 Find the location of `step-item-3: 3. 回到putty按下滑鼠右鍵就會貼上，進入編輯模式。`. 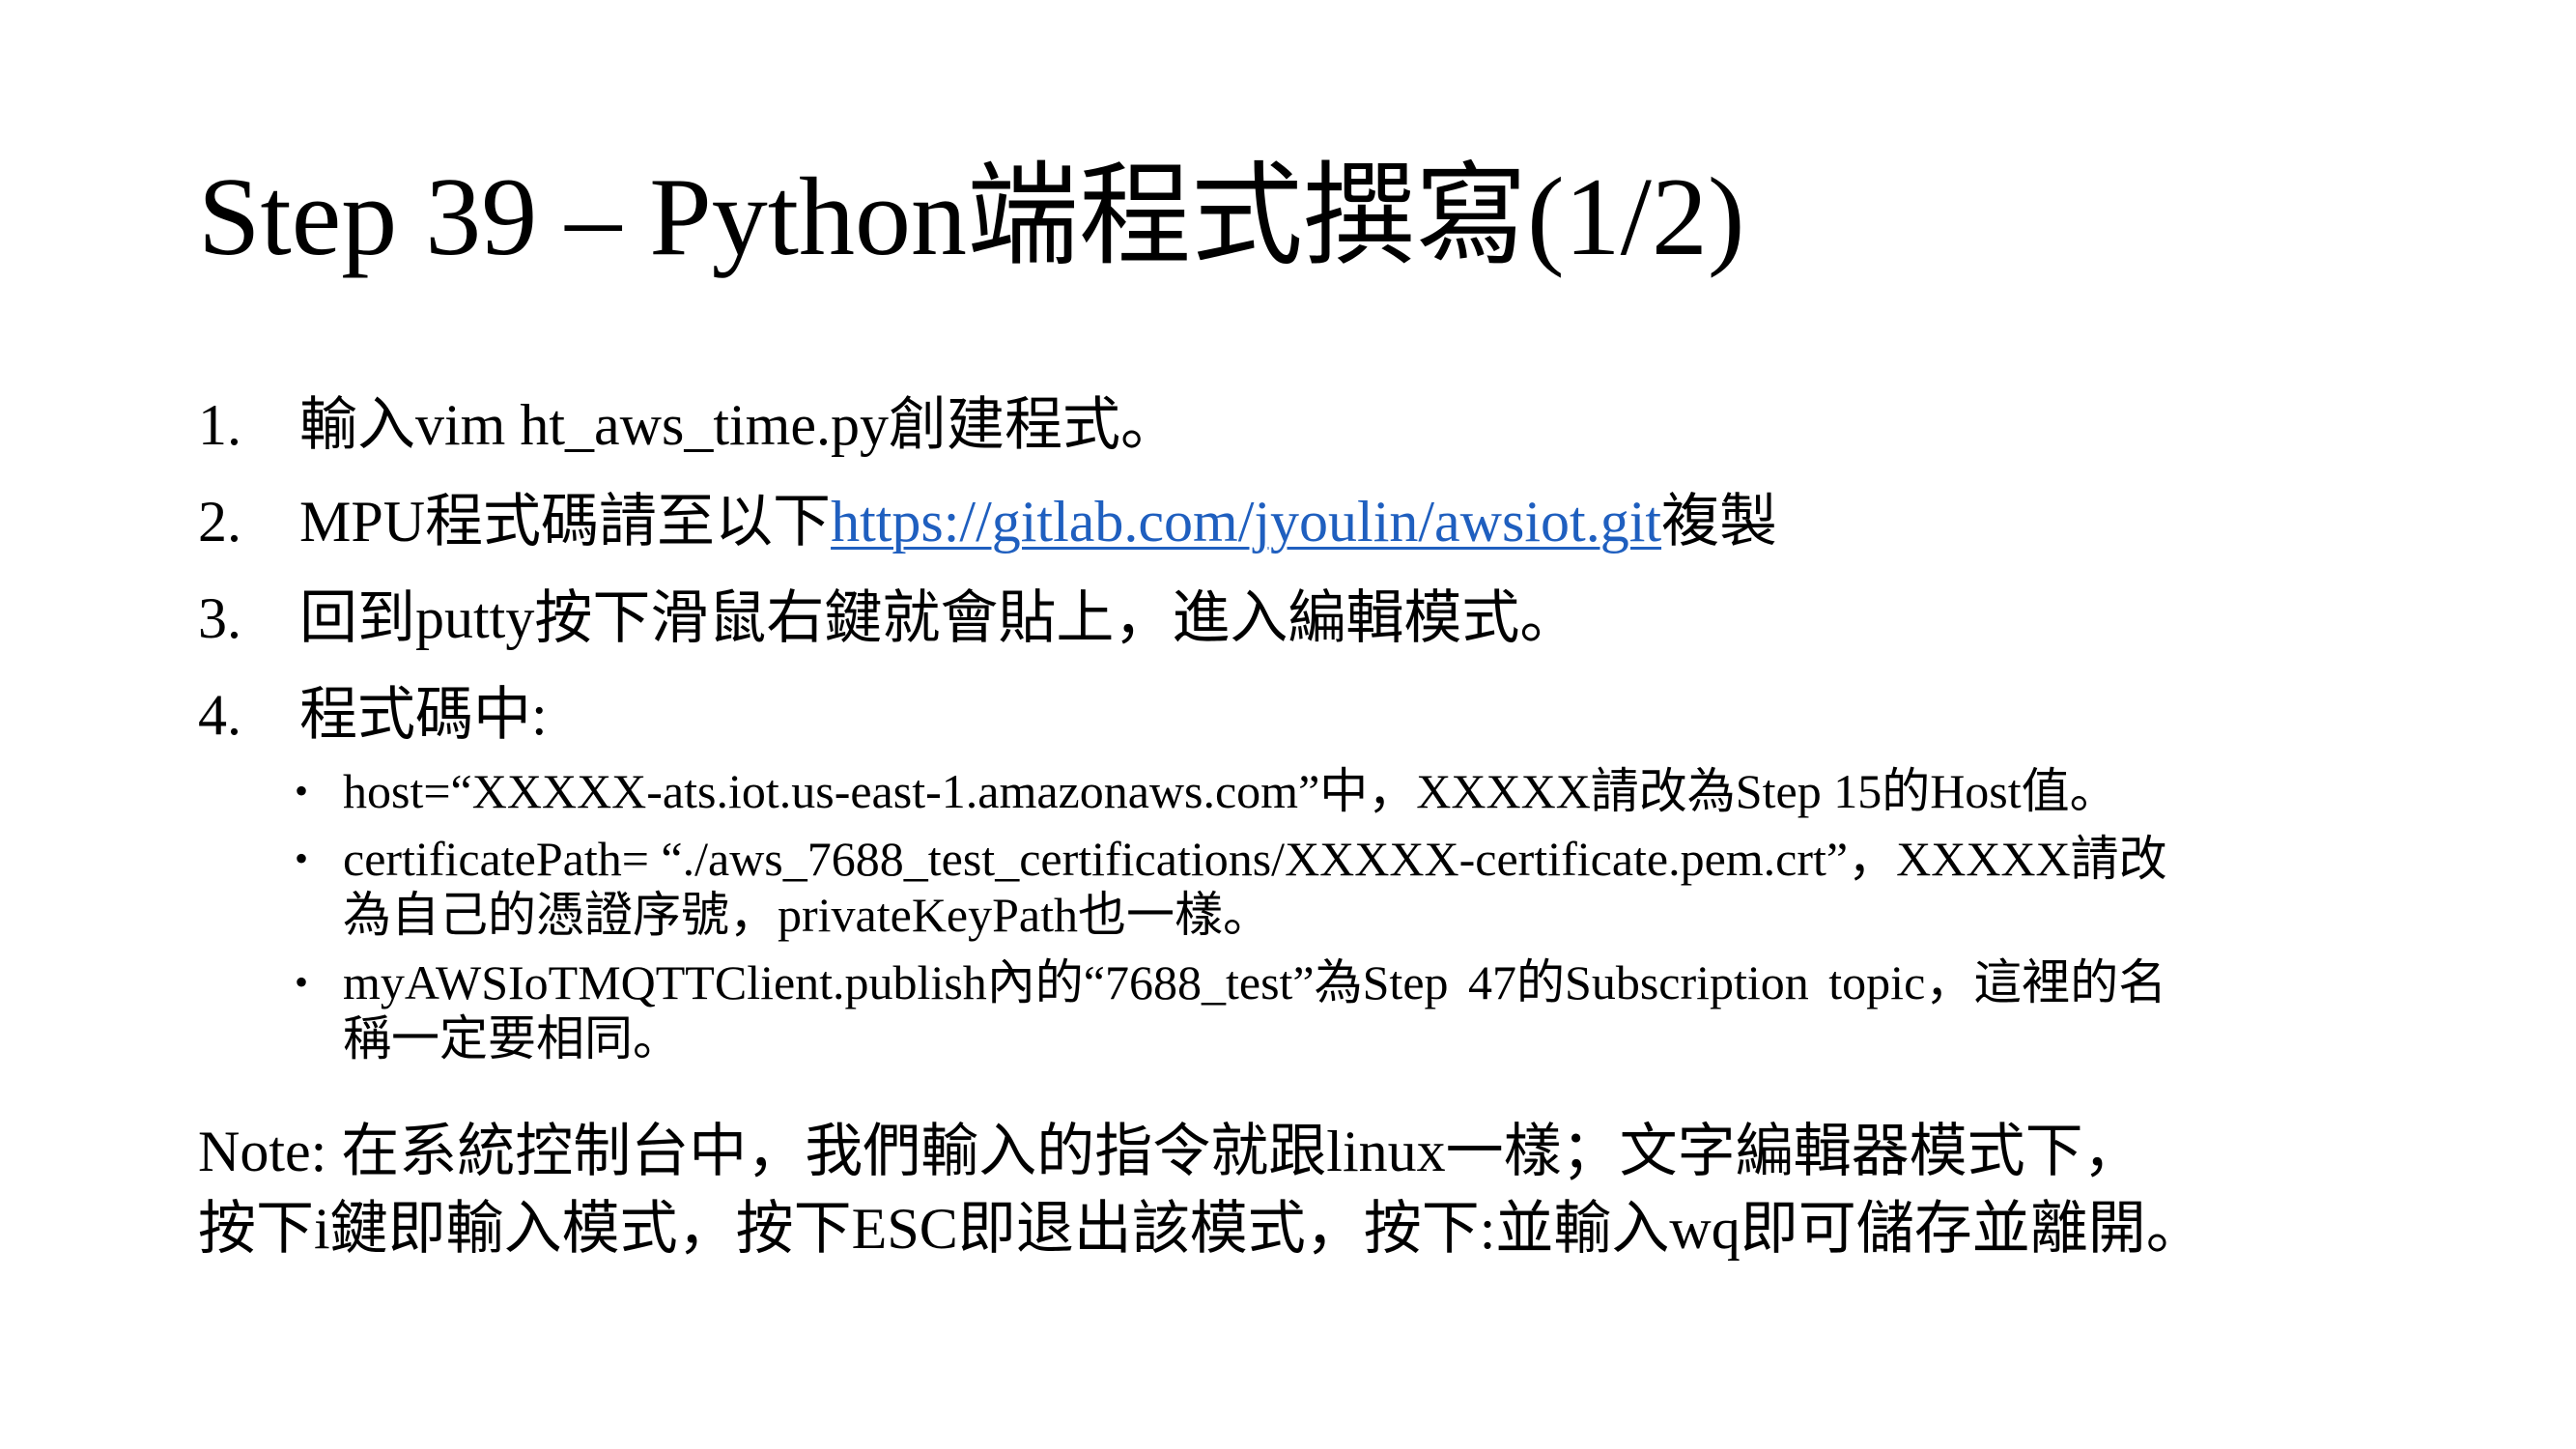

step-item-3: 3. 回到putty按下滑鼠右鍵就會貼上，進入編輯模式。 is located at coordinates (1309, 618).